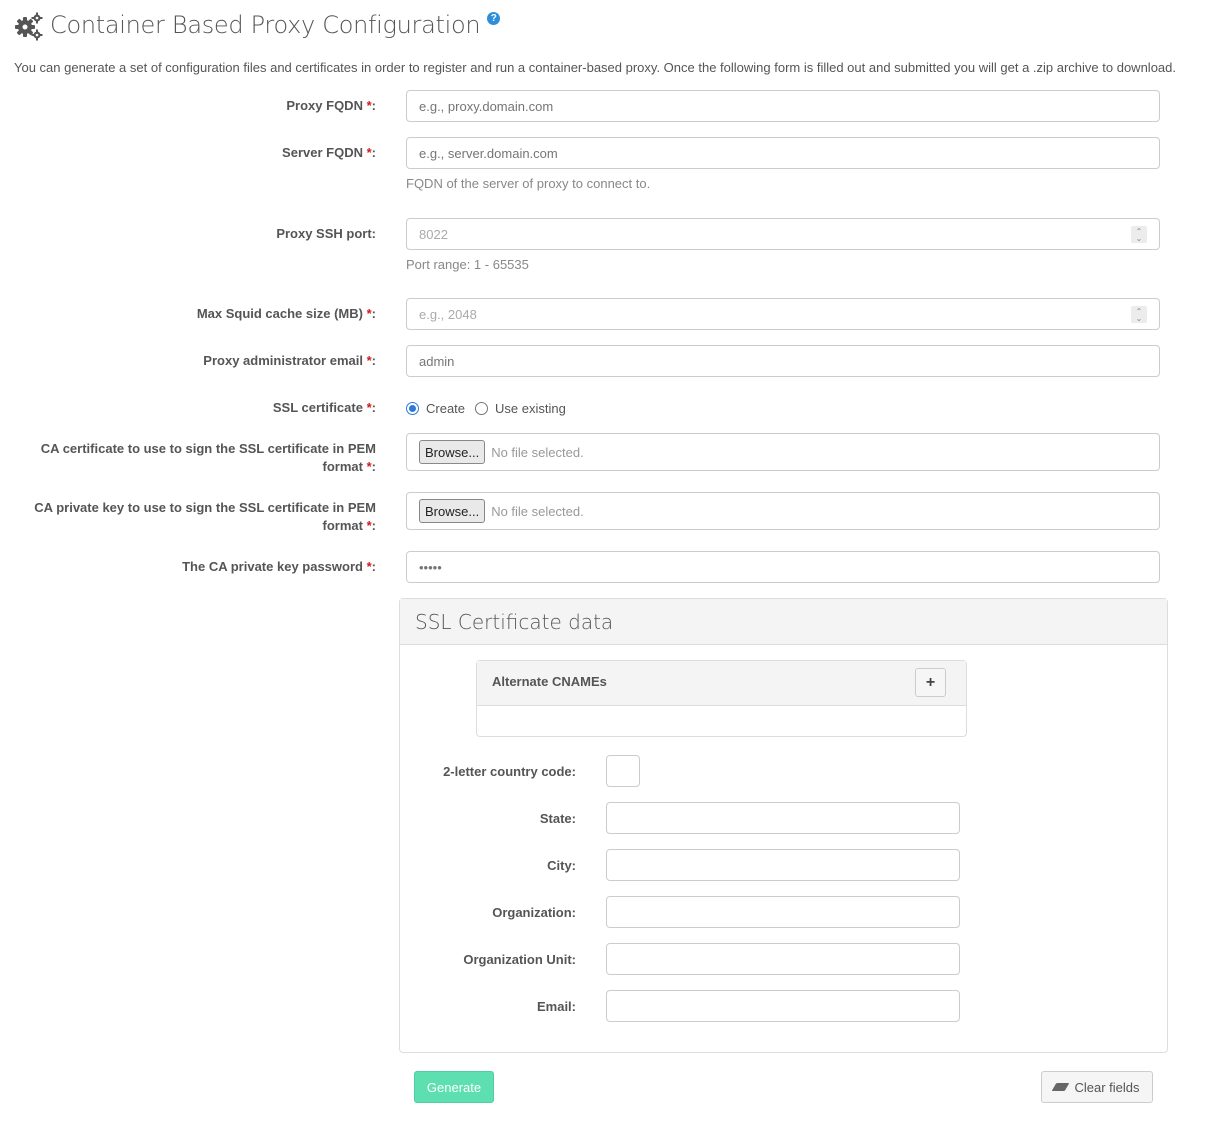 The height and width of the screenshot is (1129, 1225). What do you see at coordinates (783, 361) in the screenshot?
I see `admin-email-input` at bounding box center [783, 361].